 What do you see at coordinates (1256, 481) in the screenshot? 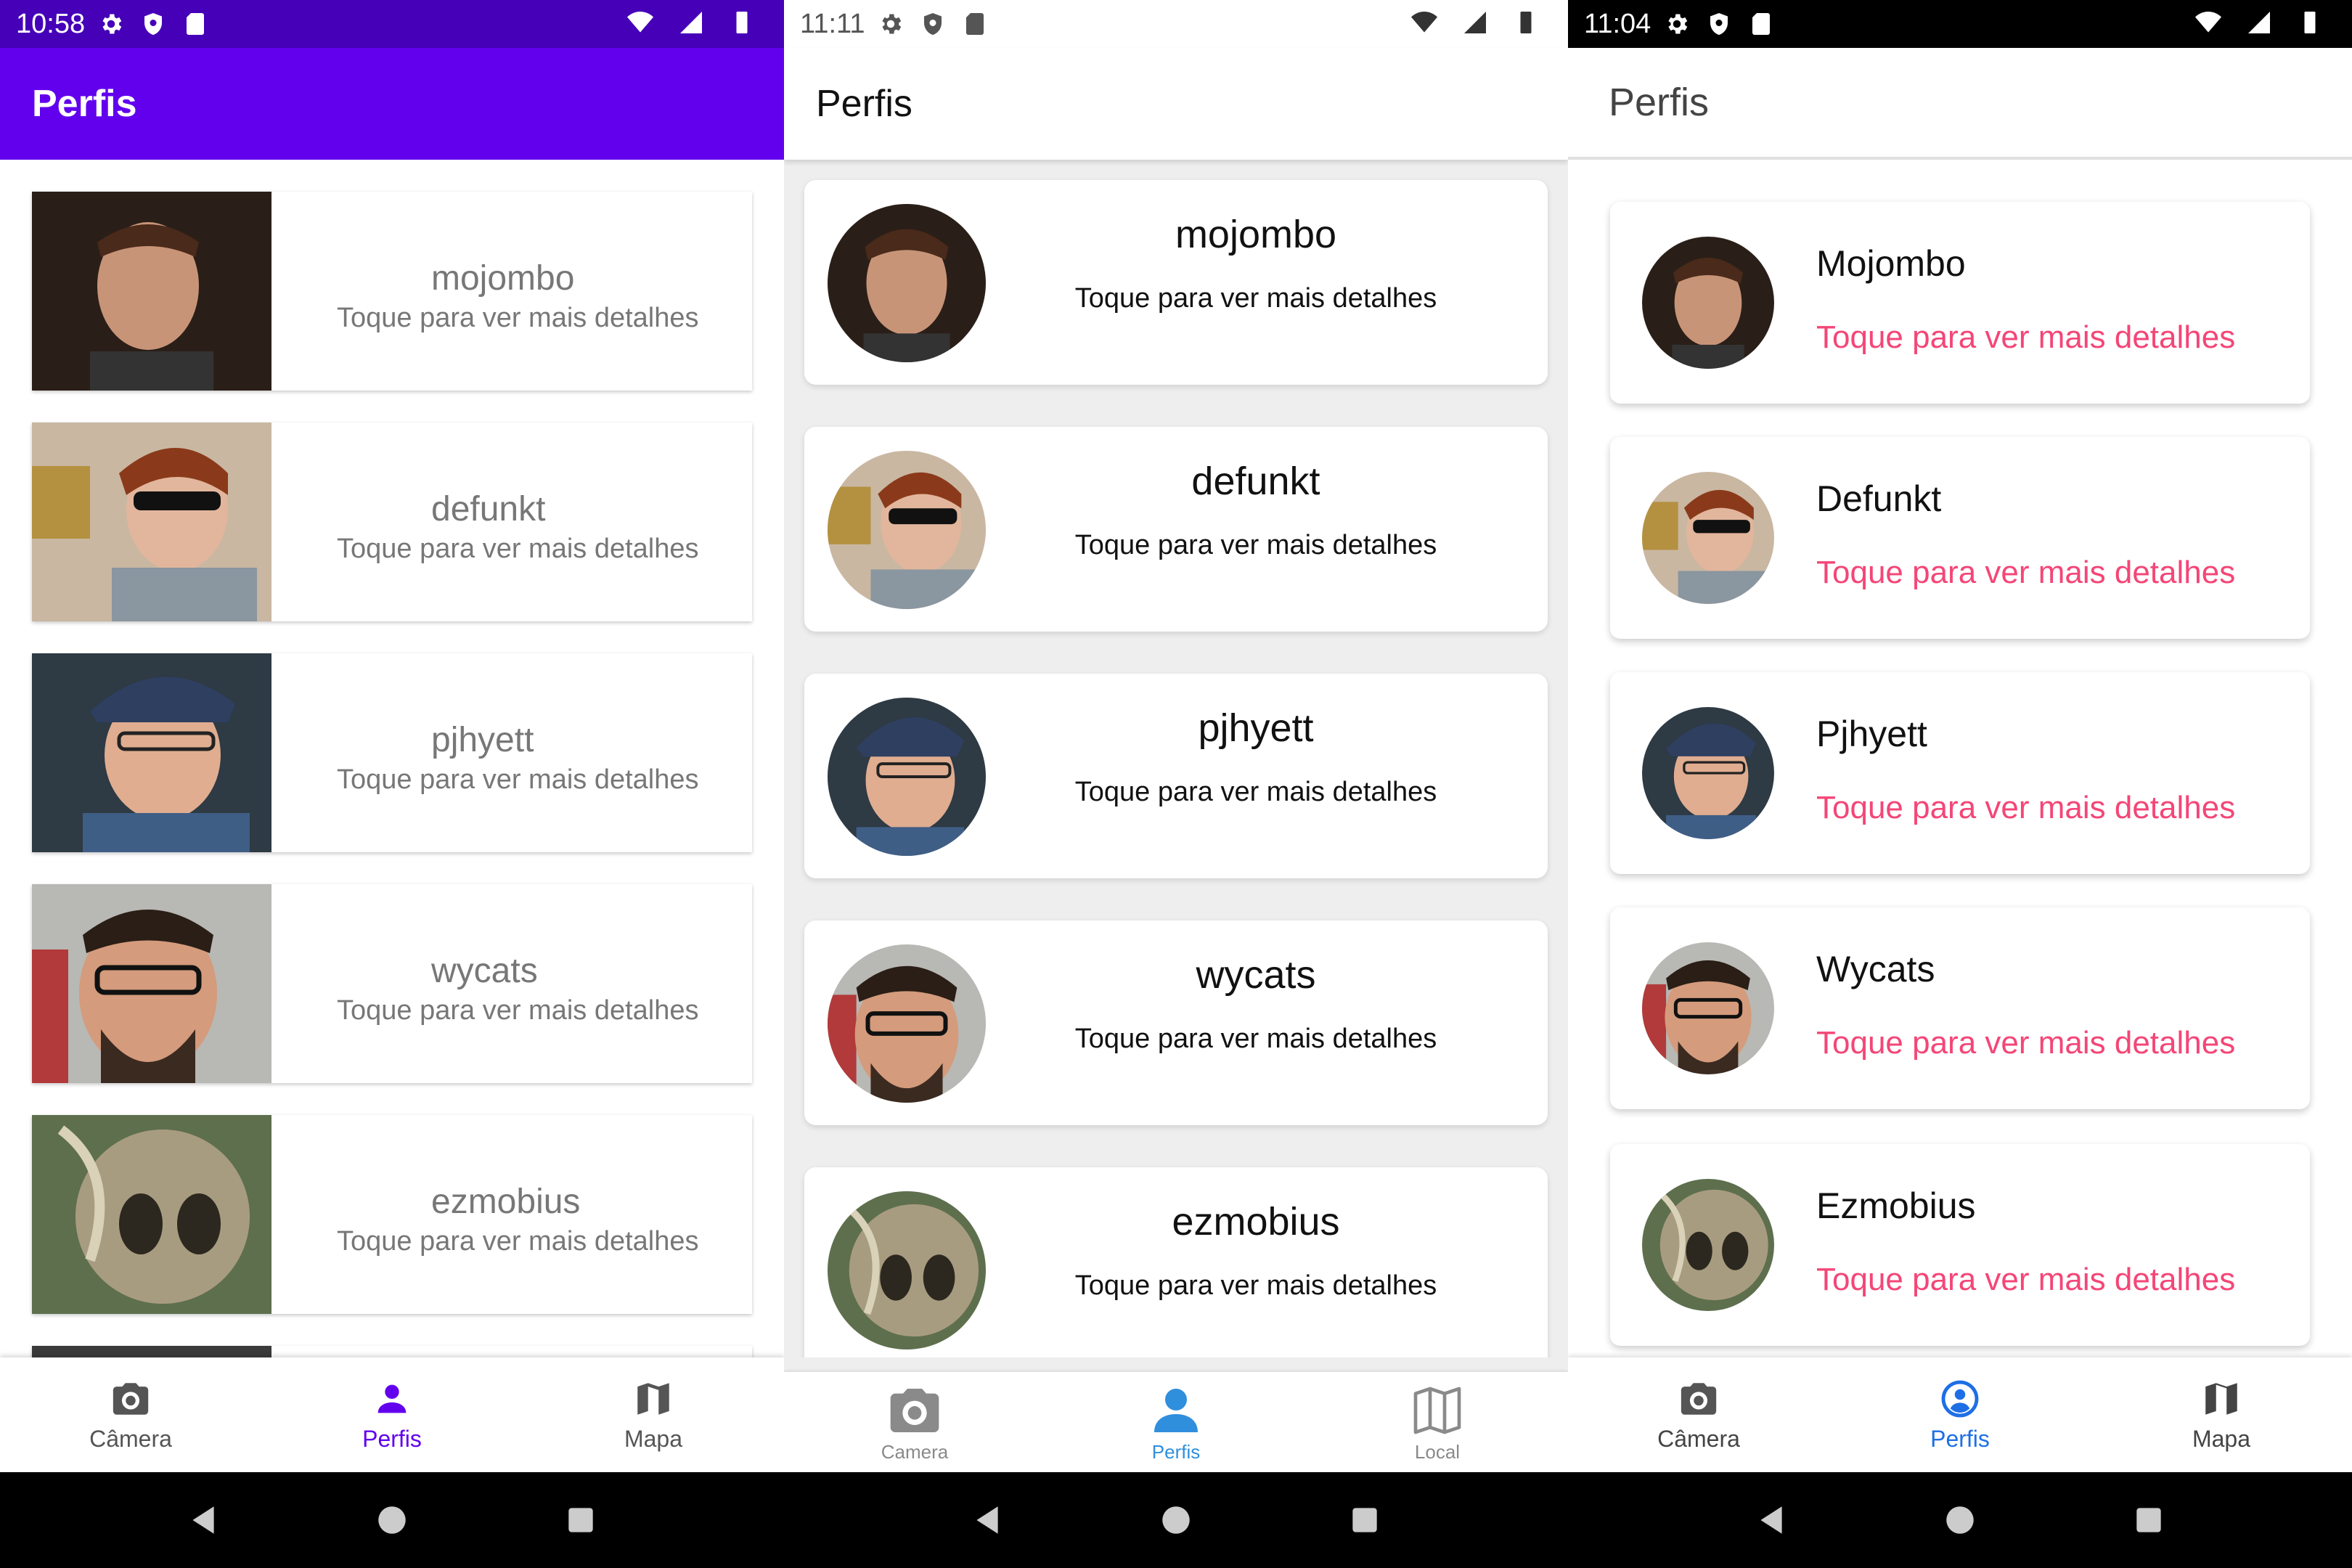
I see `profile-name: defunkt` at bounding box center [1256, 481].